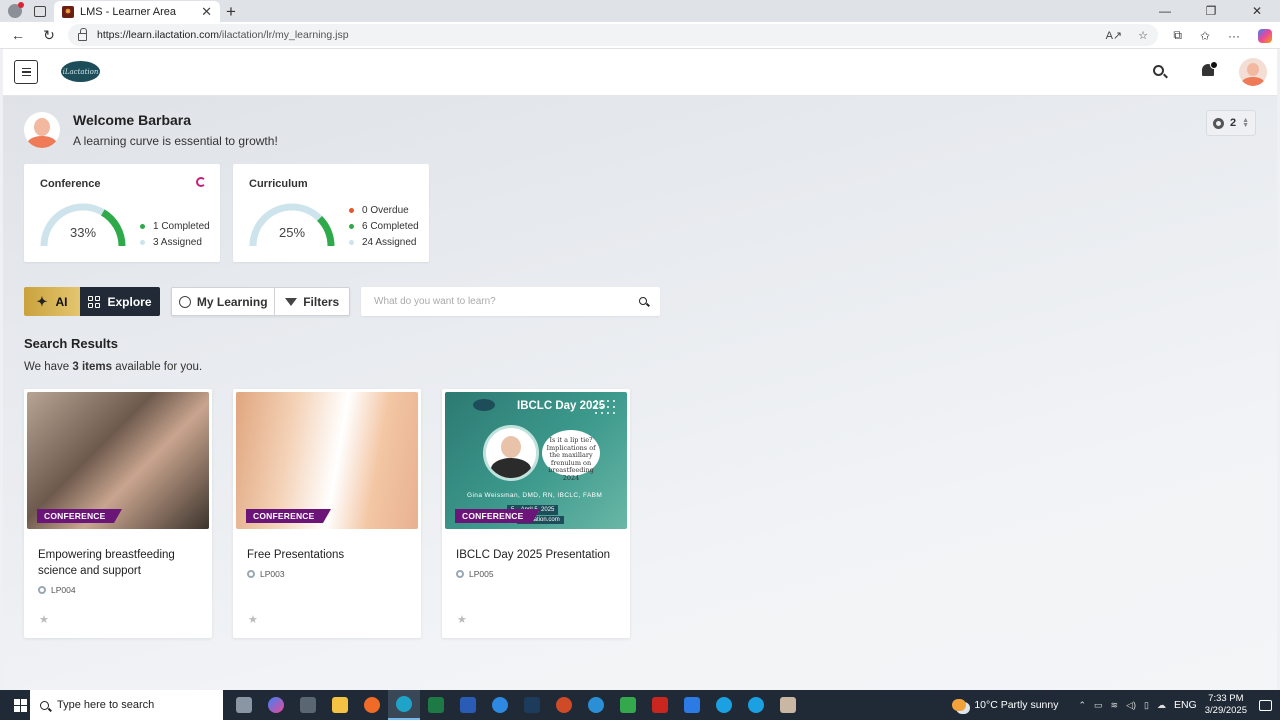  What do you see at coordinates (491, 301) in the screenshot?
I see `search-input` at bounding box center [491, 301].